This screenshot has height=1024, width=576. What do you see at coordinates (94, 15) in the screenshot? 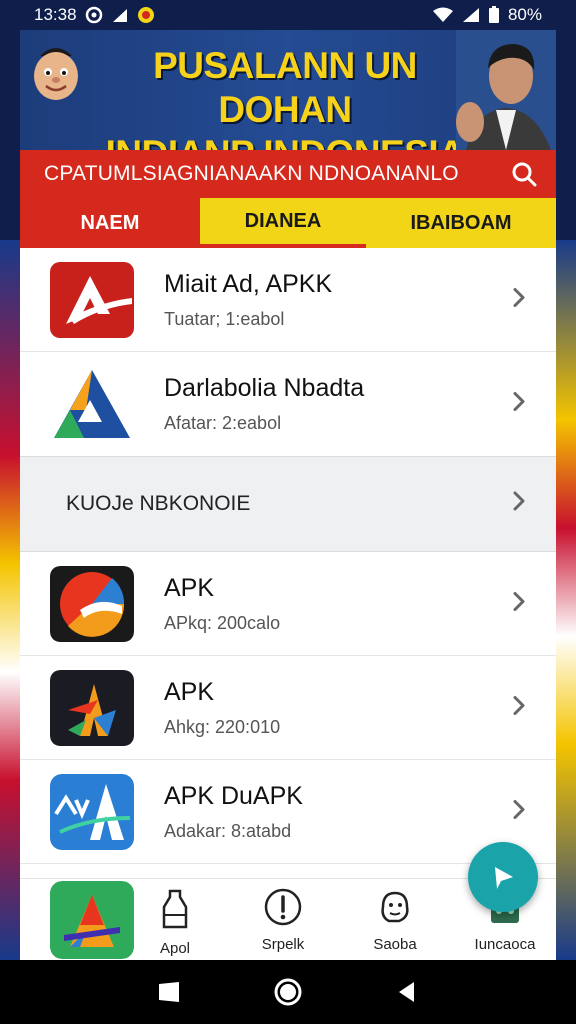
I see `settings-notification-icon` at bounding box center [94, 15].